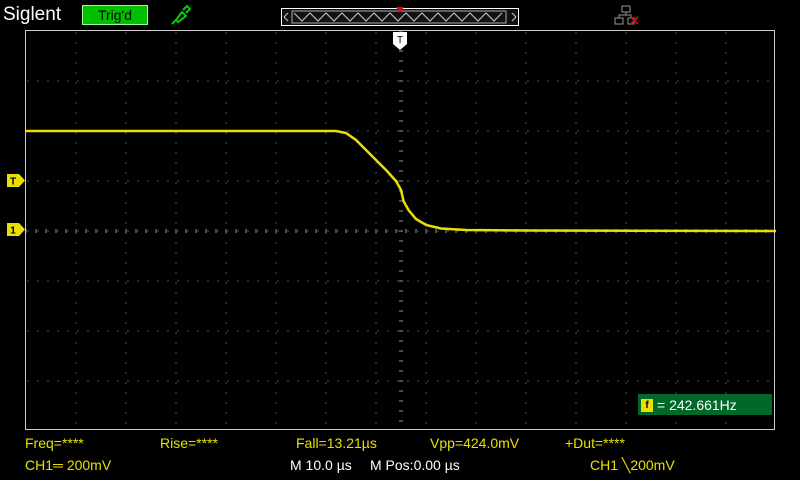 Image resolution: width=800 pixels, height=480 pixels. What do you see at coordinates (400, 15) in the screenshot?
I see `top-status-bar: Siglent Trig'd` at bounding box center [400, 15].